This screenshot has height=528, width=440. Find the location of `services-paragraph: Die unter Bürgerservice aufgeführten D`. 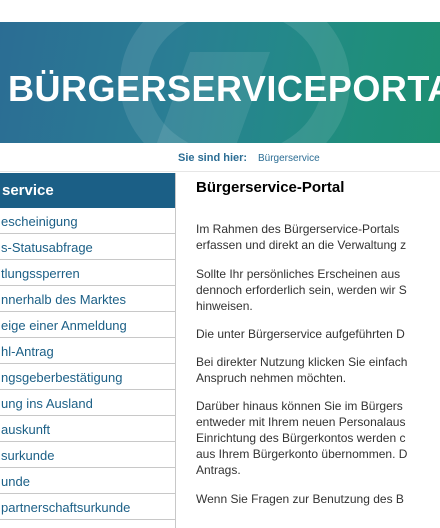

services-paragraph: Die unter Bürgerservice aufgeführten D is located at coordinates (318, 334).